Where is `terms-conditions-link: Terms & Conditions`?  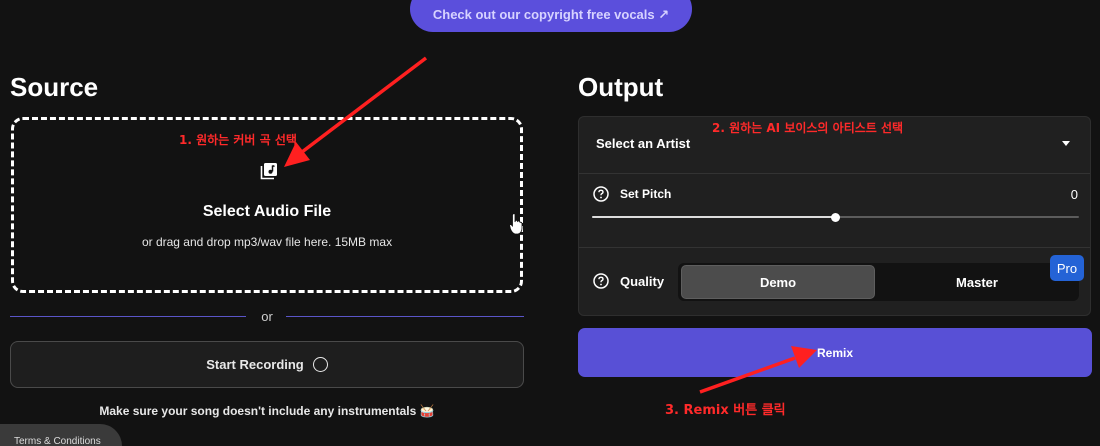 terms-conditions-link: Terms & Conditions is located at coordinates (61, 435).